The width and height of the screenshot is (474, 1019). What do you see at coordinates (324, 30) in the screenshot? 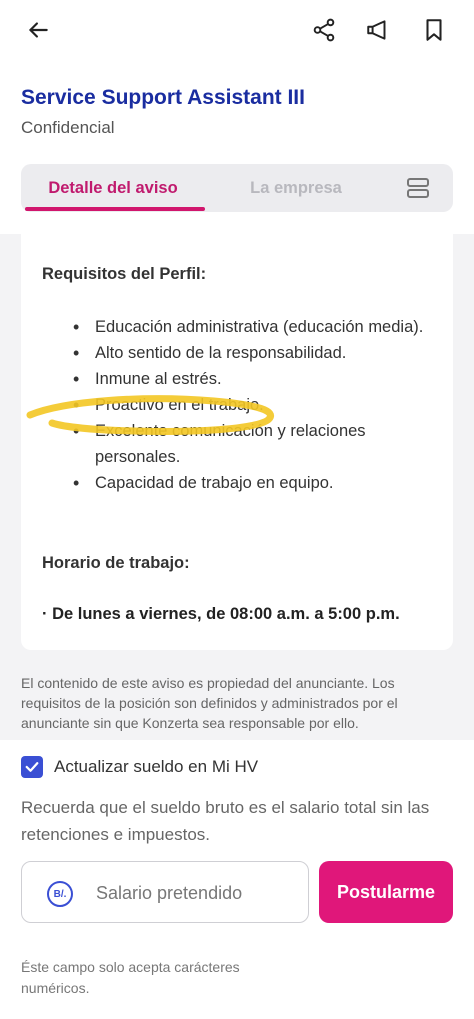
I see `share-icon` at bounding box center [324, 30].